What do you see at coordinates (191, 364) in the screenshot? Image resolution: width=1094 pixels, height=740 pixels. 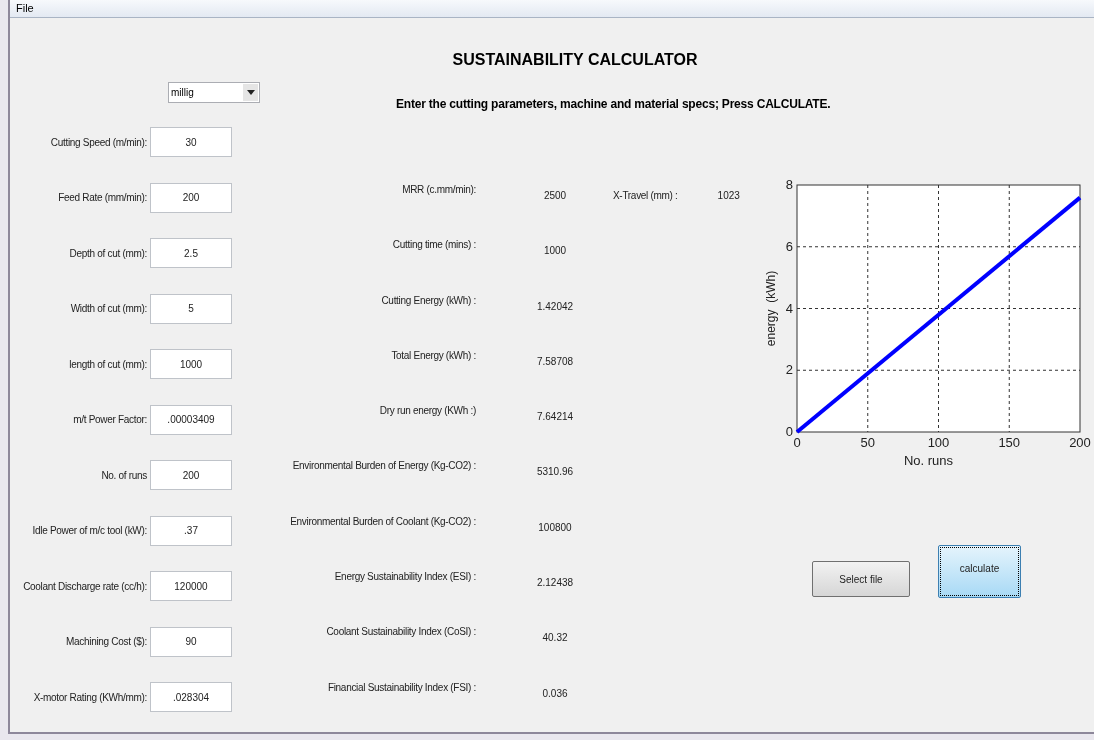 I see `input-field: 1000` at bounding box center [191, 364].